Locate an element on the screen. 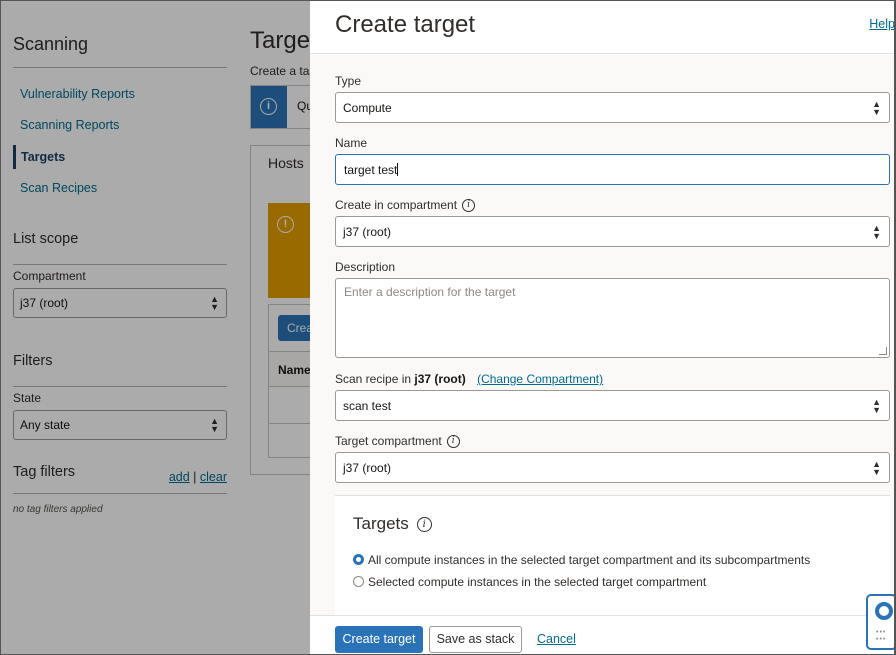 This screenshot has height=655, width=896. scan-recipe-select: scan test ▲ ▼ is located at coordinates (612, 405).